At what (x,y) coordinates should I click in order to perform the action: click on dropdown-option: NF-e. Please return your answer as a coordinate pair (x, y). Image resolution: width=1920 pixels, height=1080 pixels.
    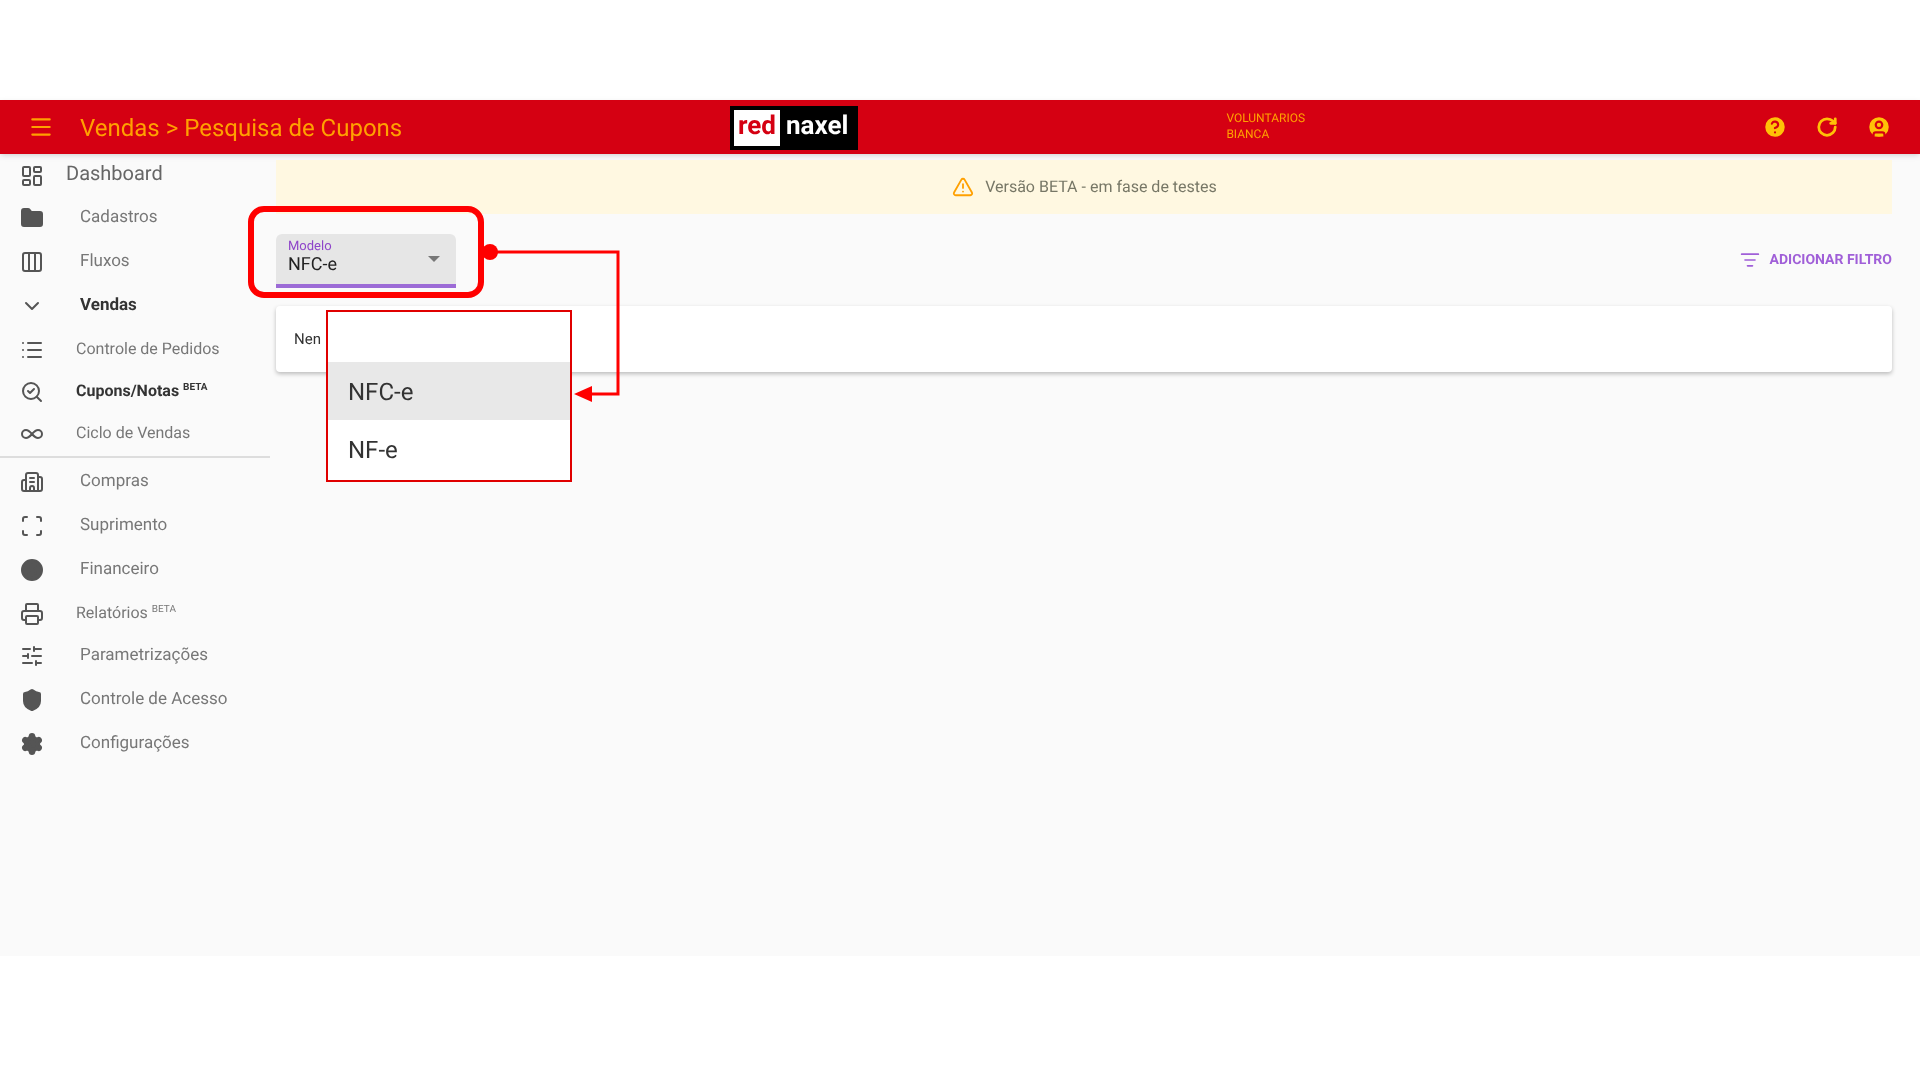
    Looking at the image, I should click on (449, 449).